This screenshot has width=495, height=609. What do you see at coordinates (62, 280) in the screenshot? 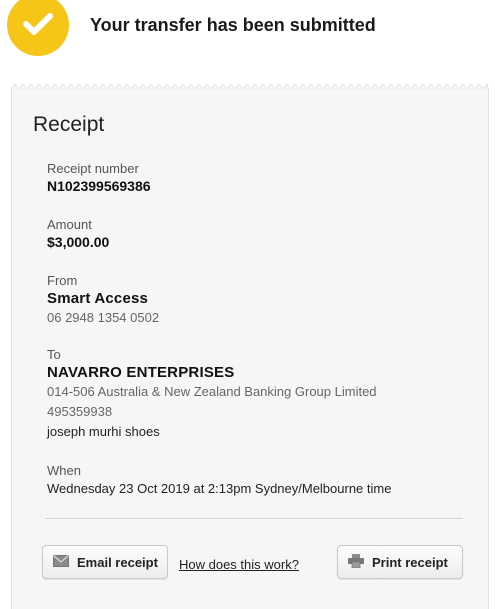
I see `from-label: From` at bounding box center [62, 280].